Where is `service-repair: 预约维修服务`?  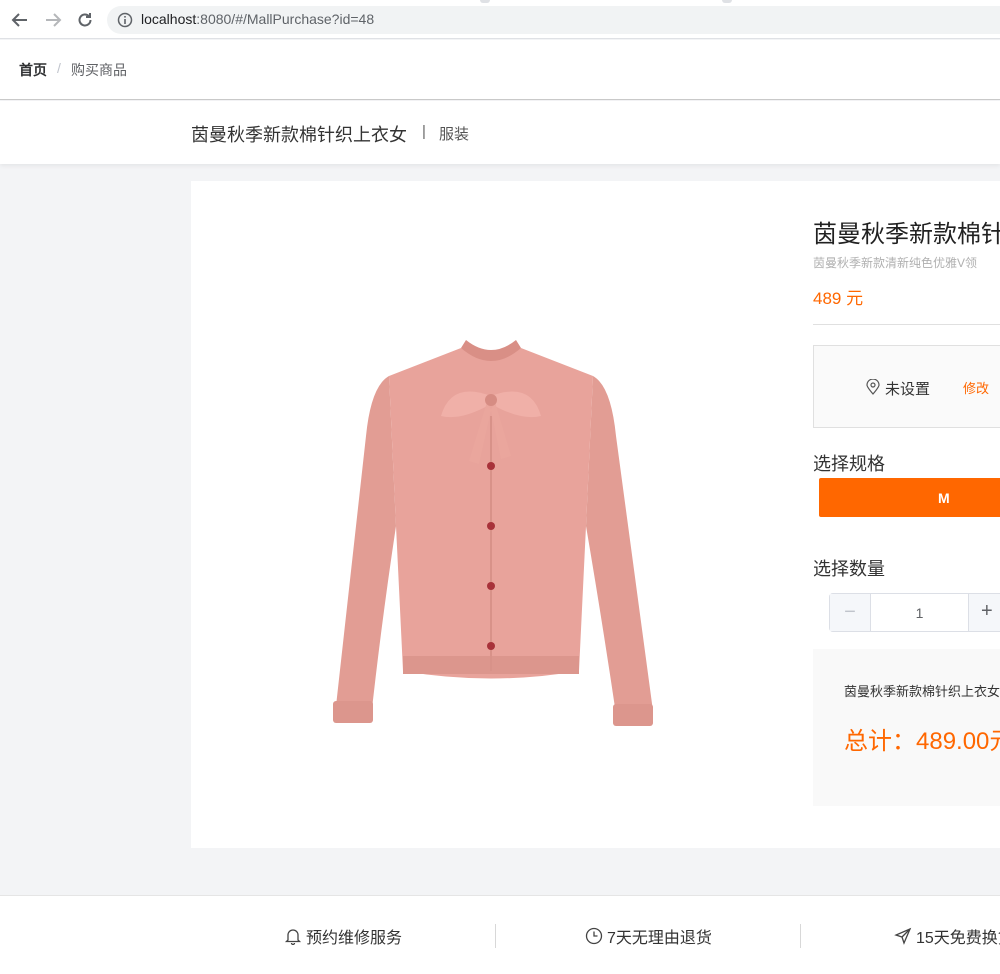
service-repair: 预约维修服务 is located at coordinates (343, 936).